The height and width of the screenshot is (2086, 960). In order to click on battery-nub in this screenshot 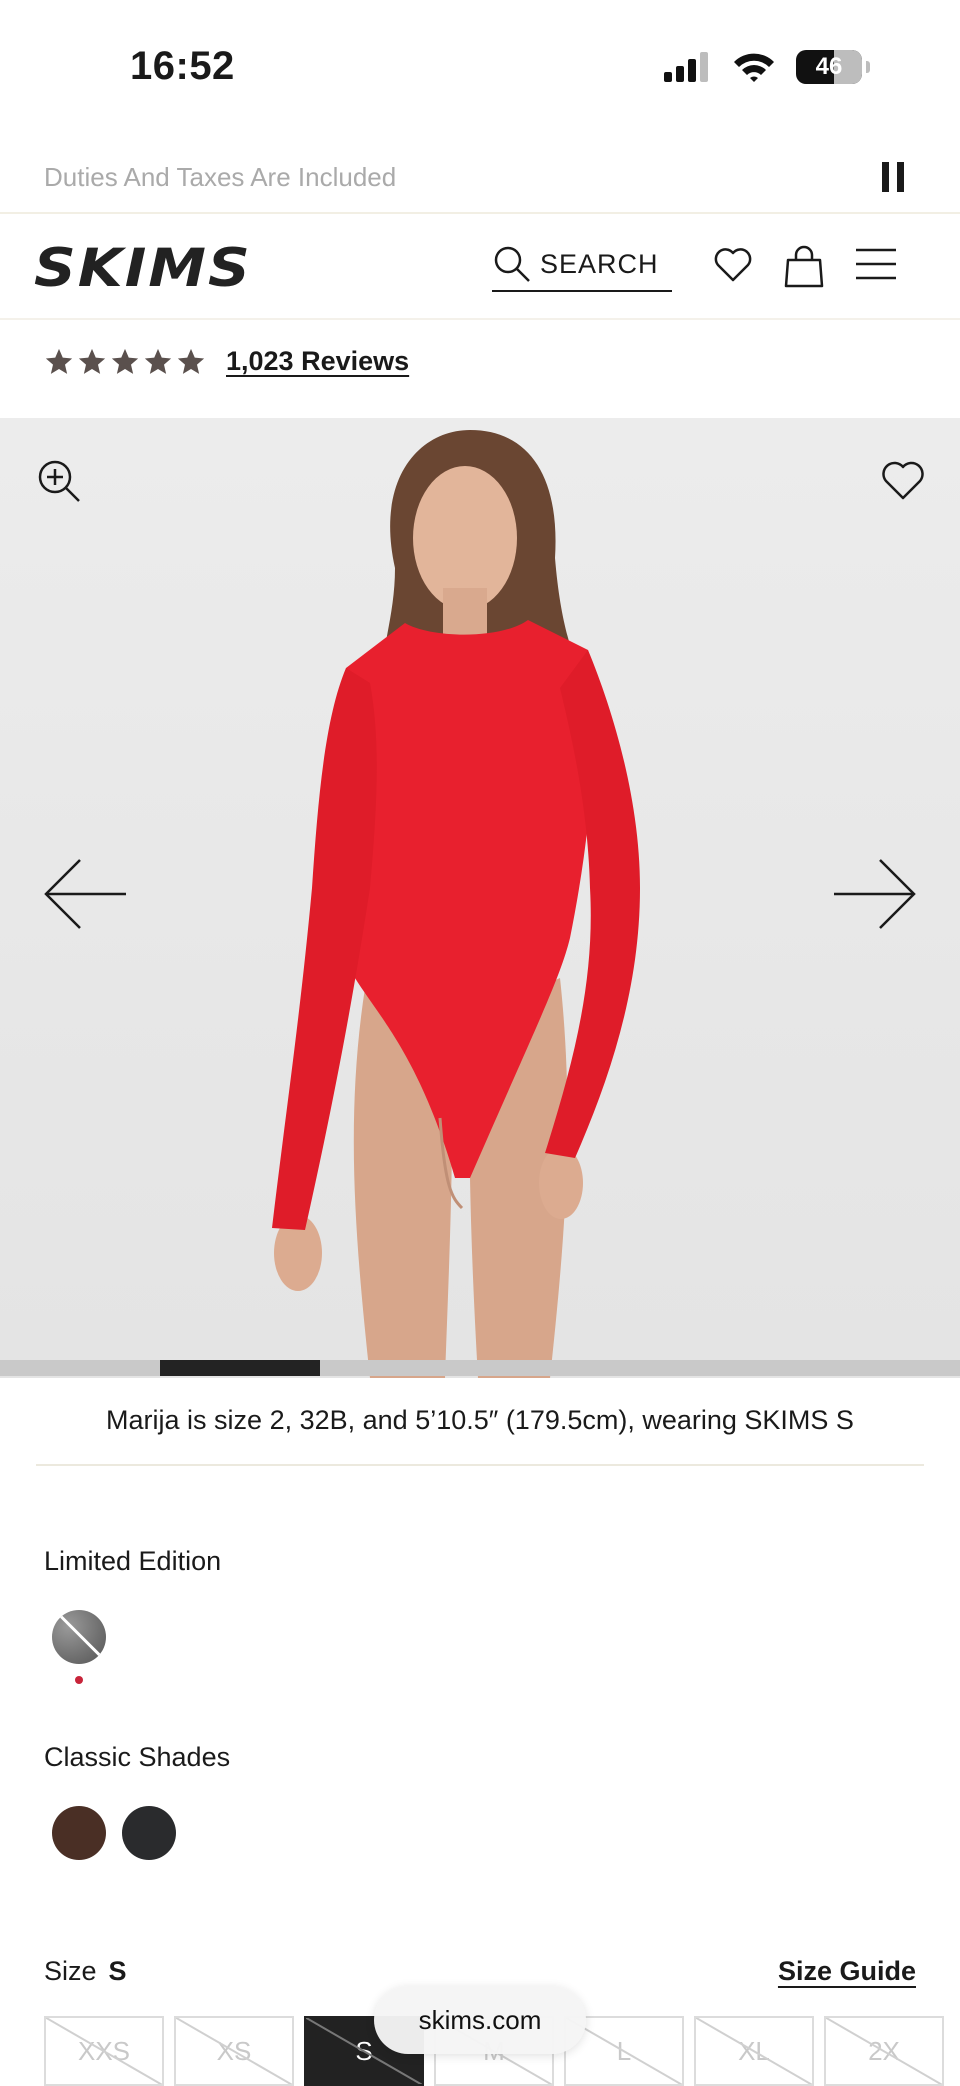, I will do `click(868, 67)`.